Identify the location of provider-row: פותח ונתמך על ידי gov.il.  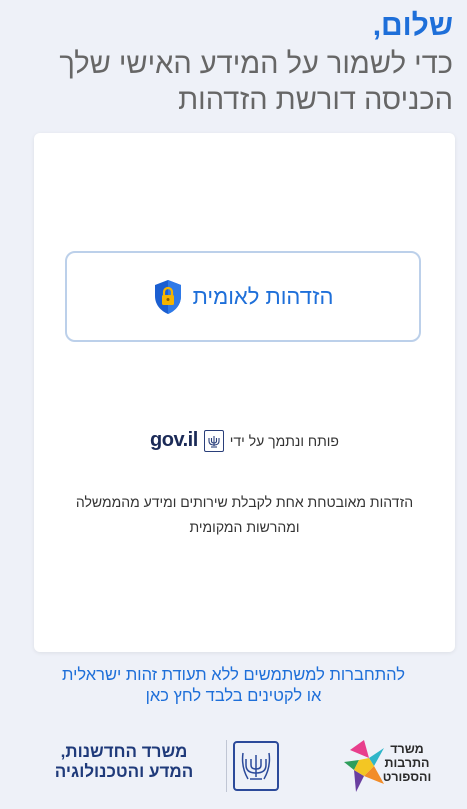
(244, 440).